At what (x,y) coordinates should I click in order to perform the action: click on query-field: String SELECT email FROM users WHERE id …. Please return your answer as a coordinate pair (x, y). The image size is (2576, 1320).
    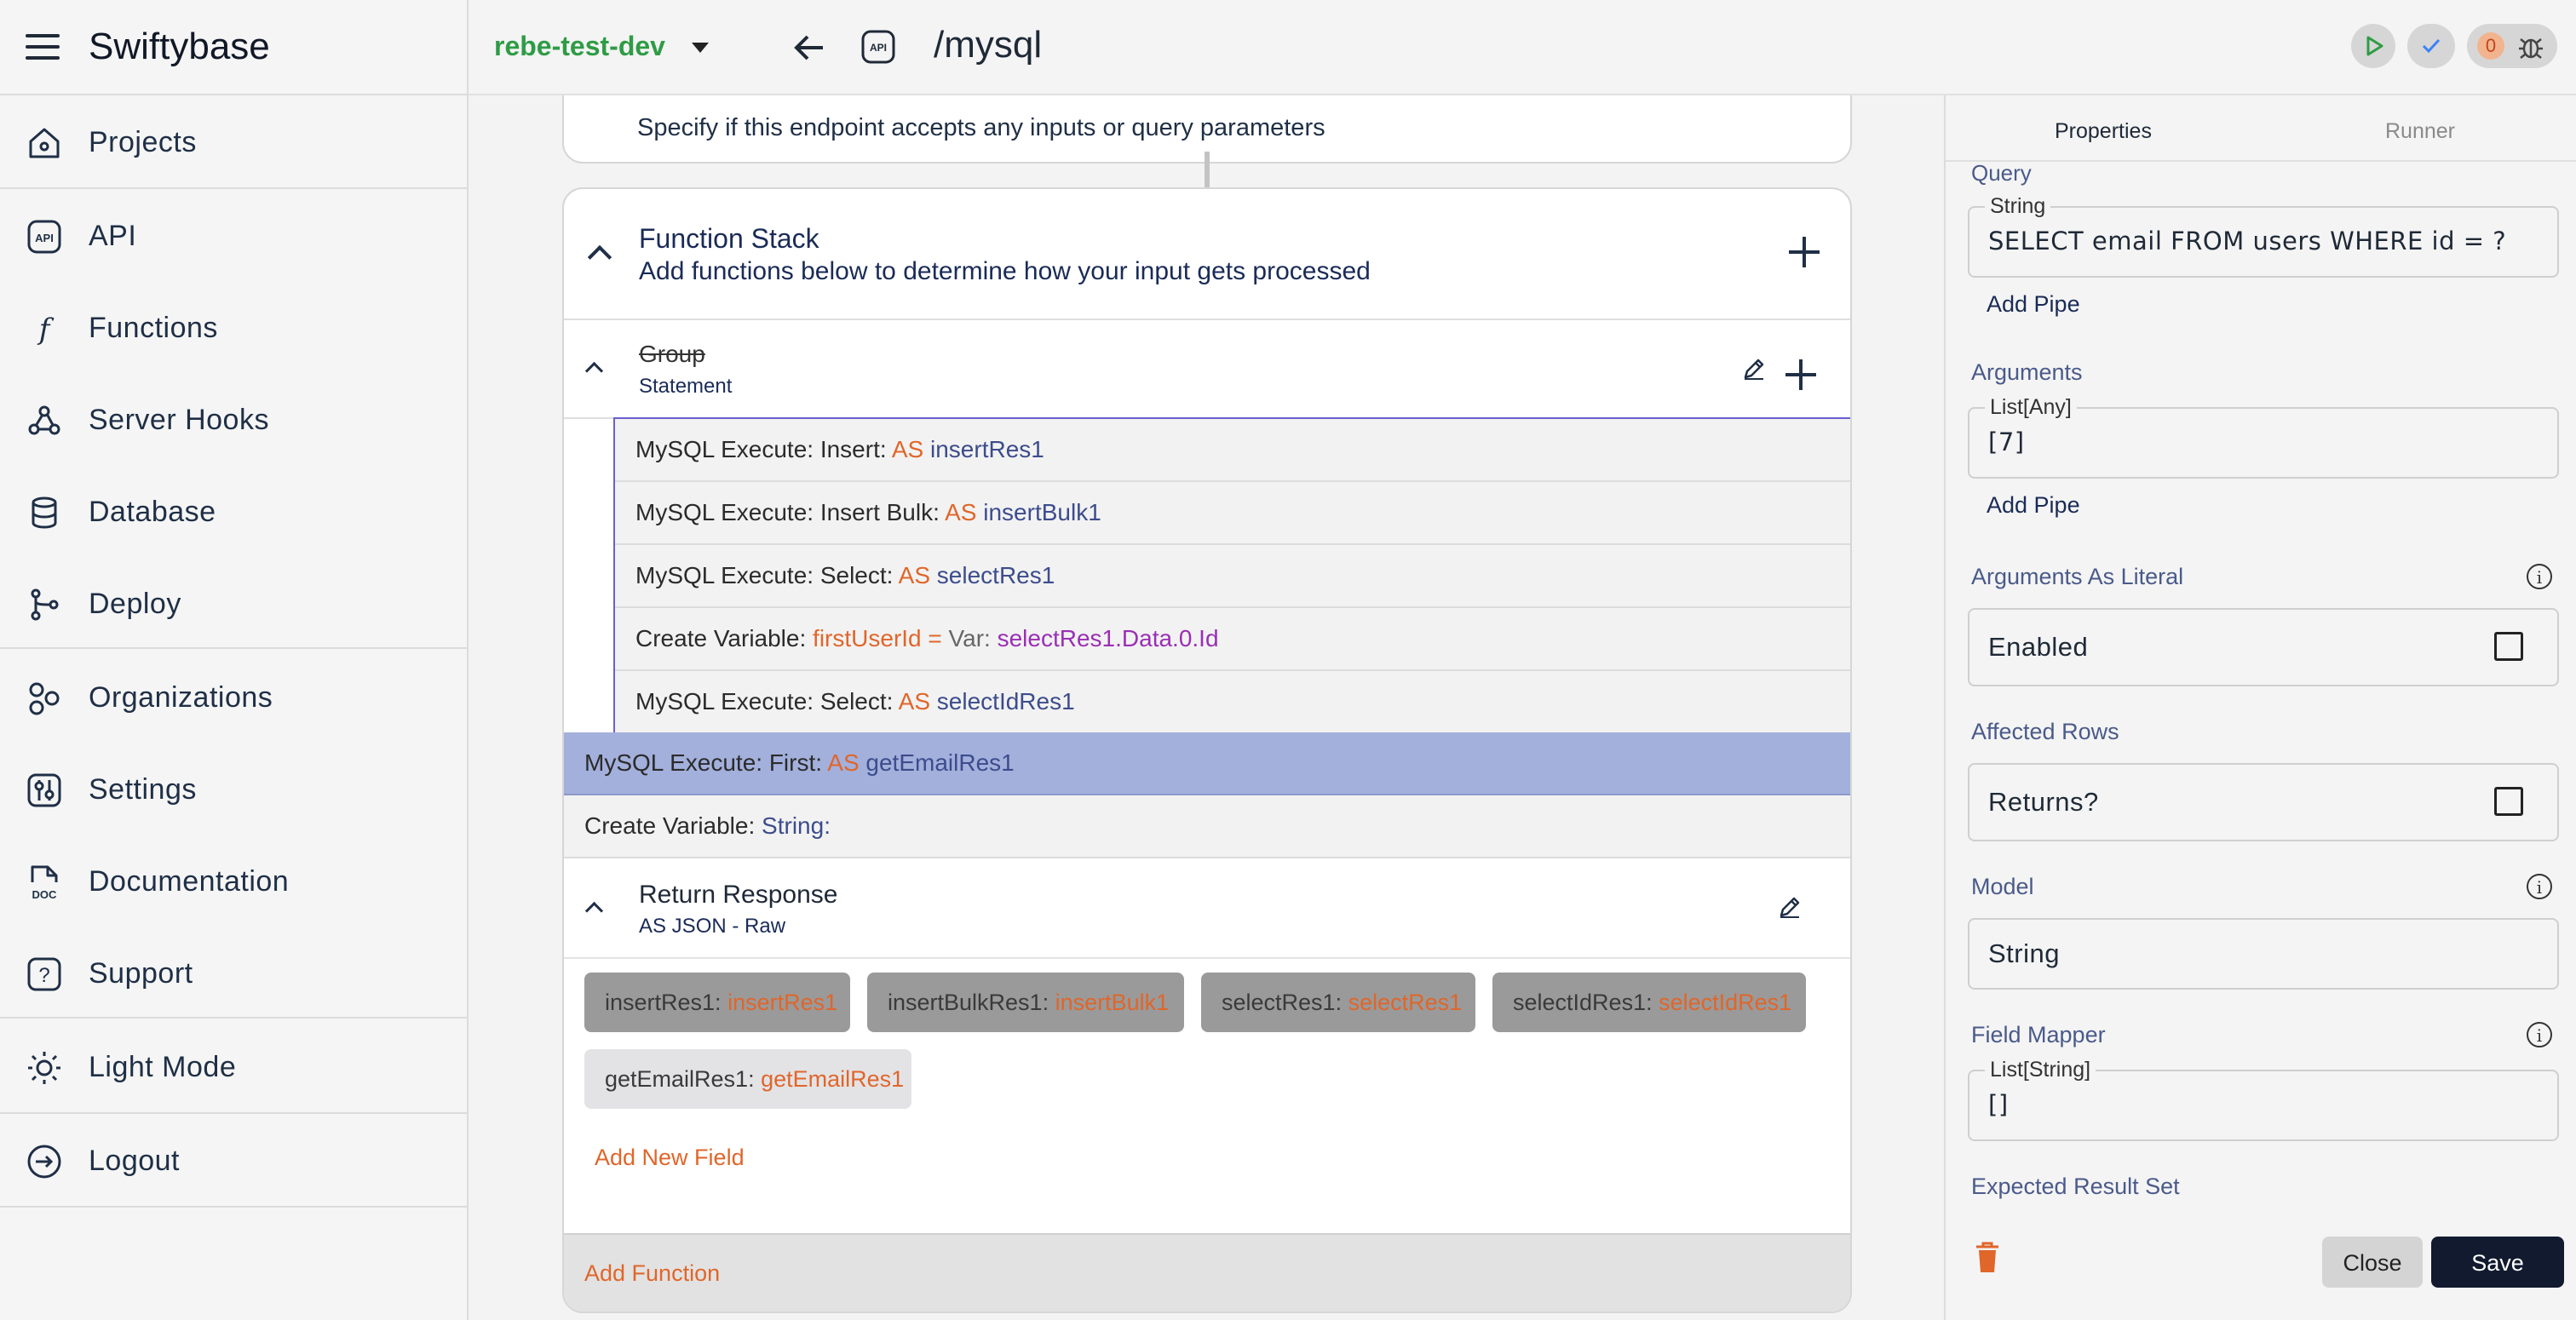
    Looking at the image, I should click on (2263, 236).